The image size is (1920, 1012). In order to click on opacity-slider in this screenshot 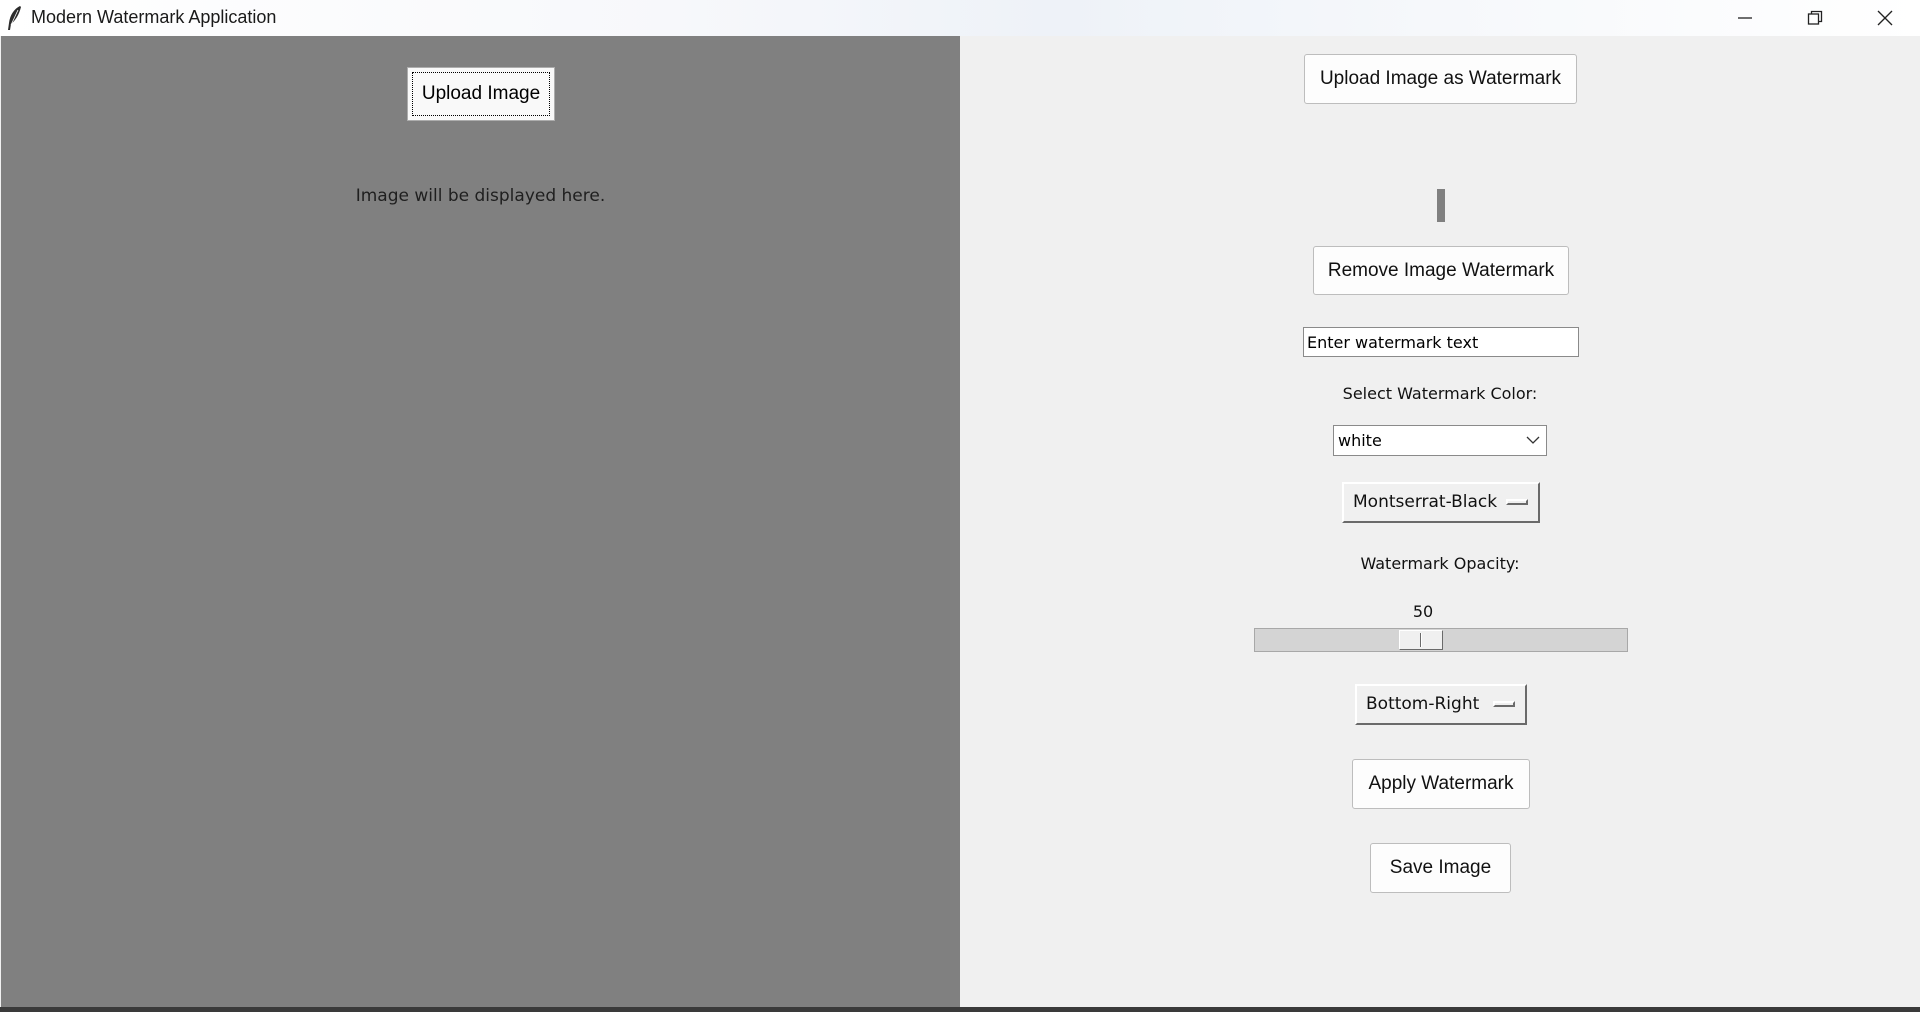, I will do `click(1441, 640)`.